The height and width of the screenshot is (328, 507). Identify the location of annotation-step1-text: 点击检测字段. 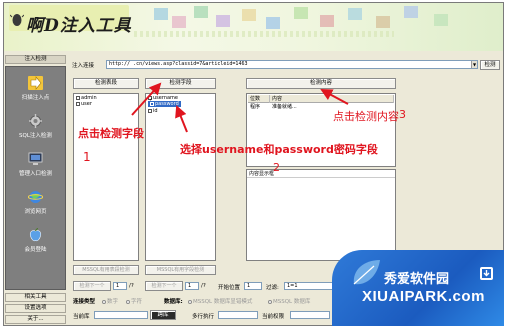
(111, 133).